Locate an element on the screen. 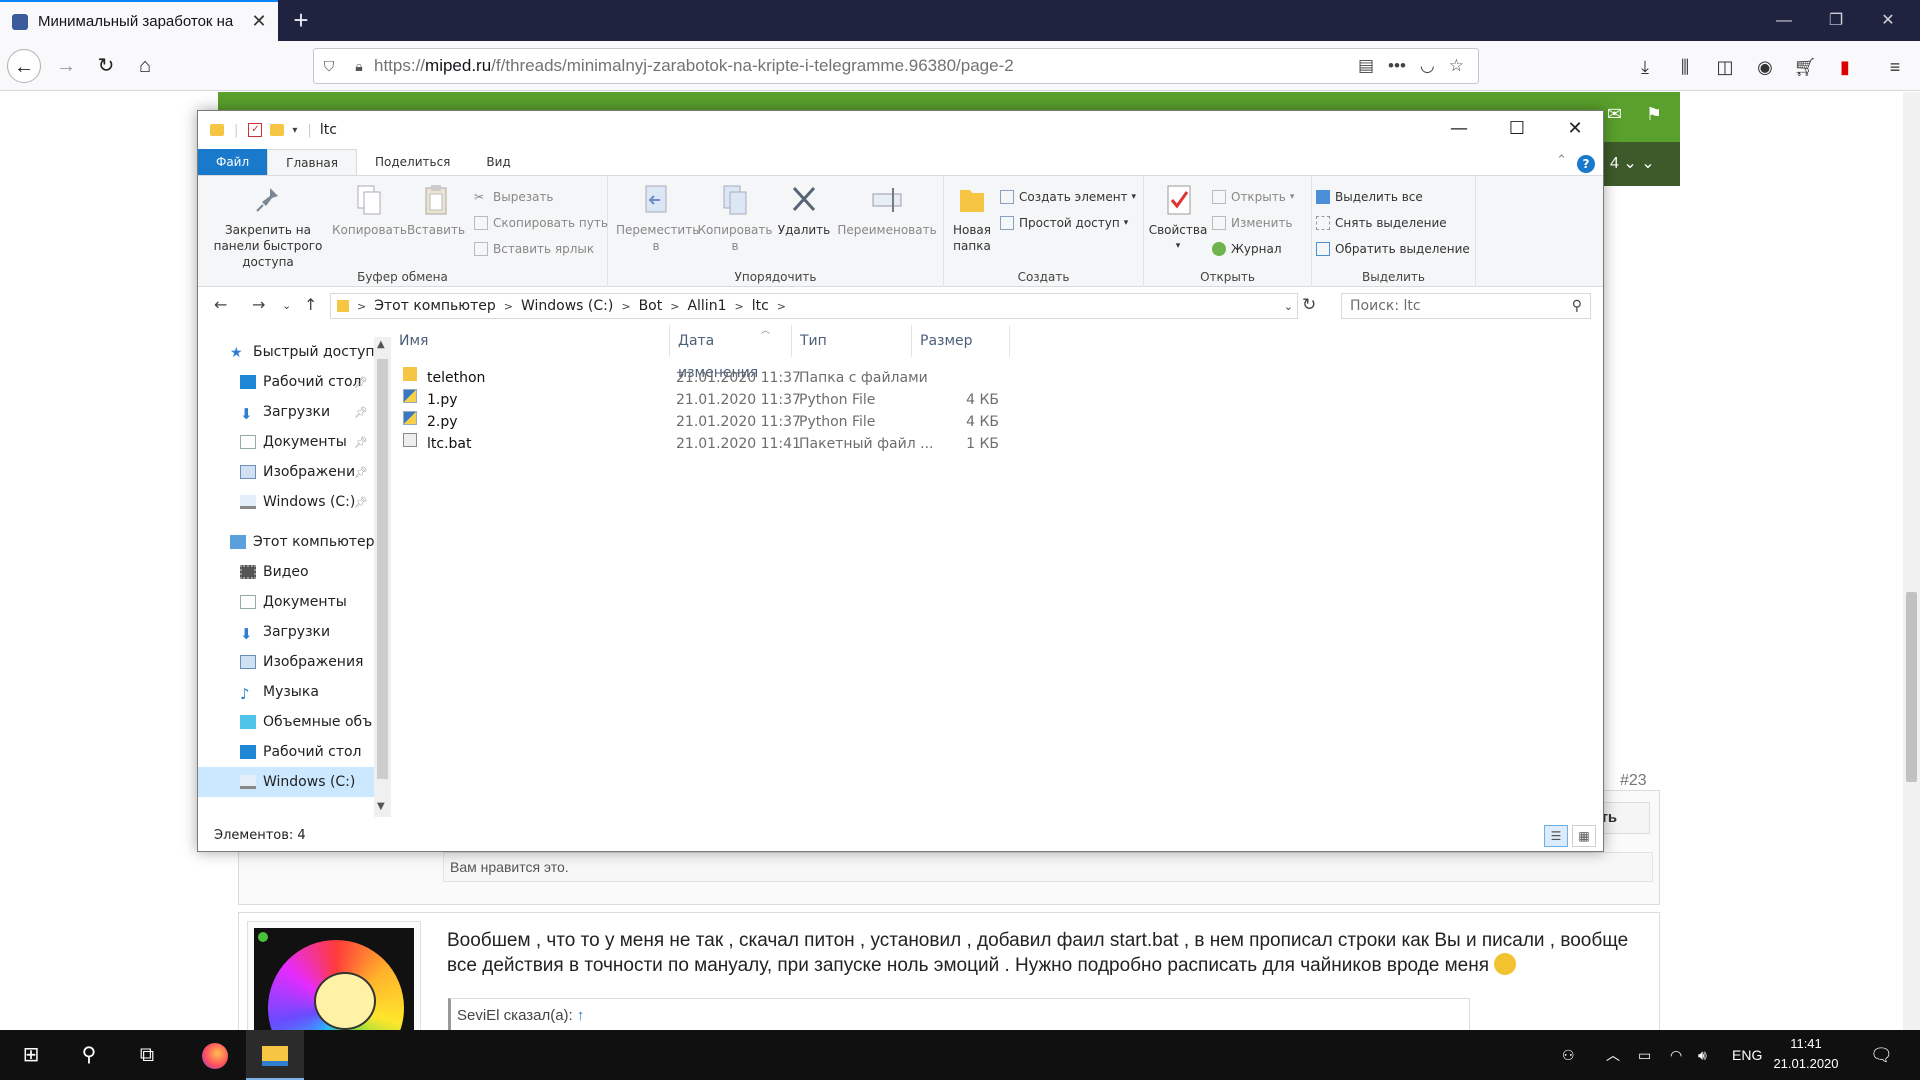 The height and width of the screenshot is (1080, 1920). nav-quick-documents: Документы 📌︎ is located at coordinates (286, 442).